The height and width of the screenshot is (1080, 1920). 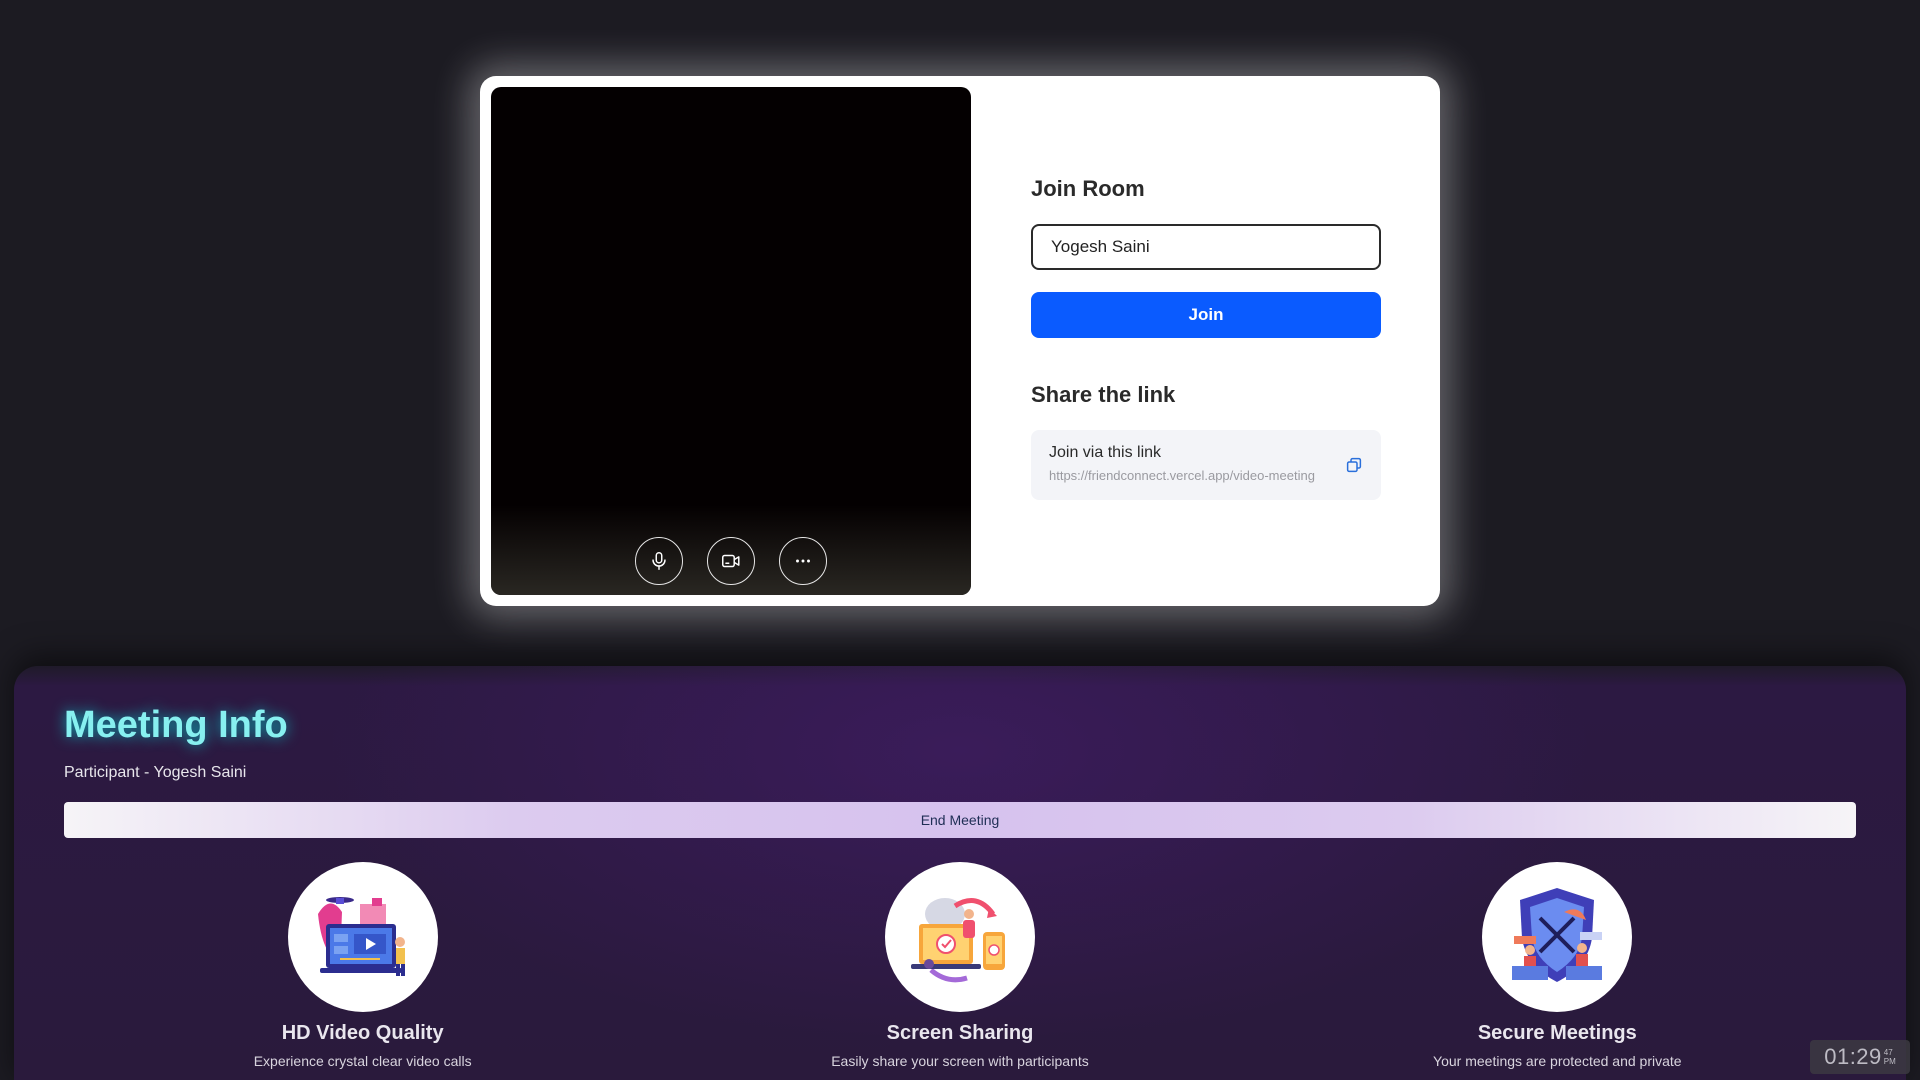 I want to click on feature-description: Experience crystal clear video calls, so click(x=362, y=1061).